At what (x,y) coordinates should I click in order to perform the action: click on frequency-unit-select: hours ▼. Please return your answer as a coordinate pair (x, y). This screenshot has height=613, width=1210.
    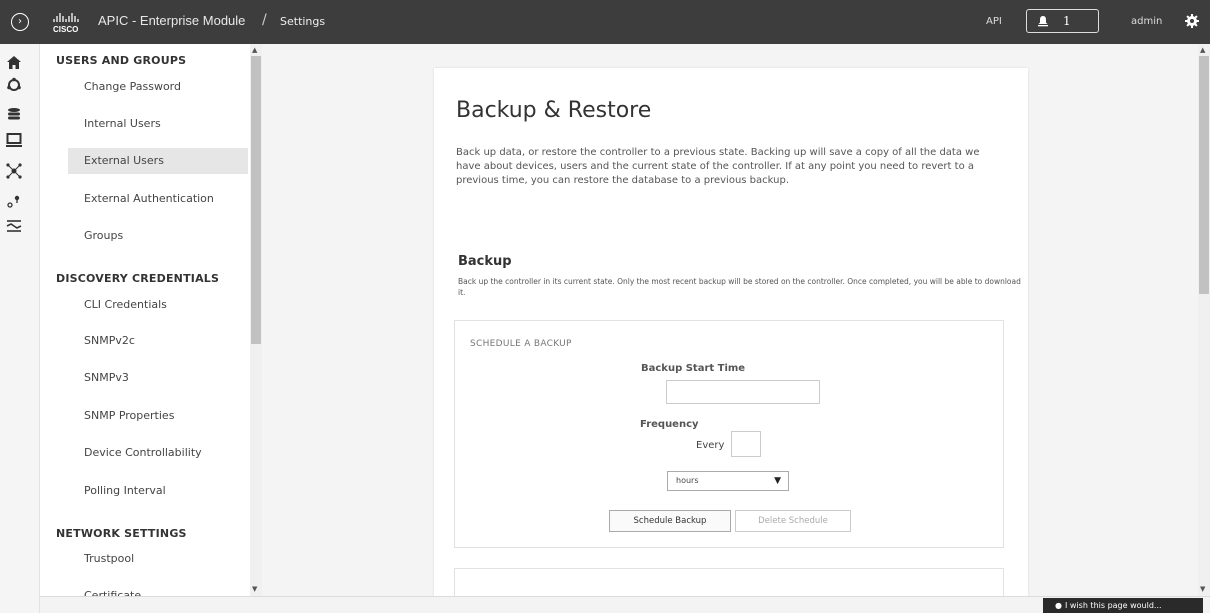
    Looking at the image, I should click on (728, 481).